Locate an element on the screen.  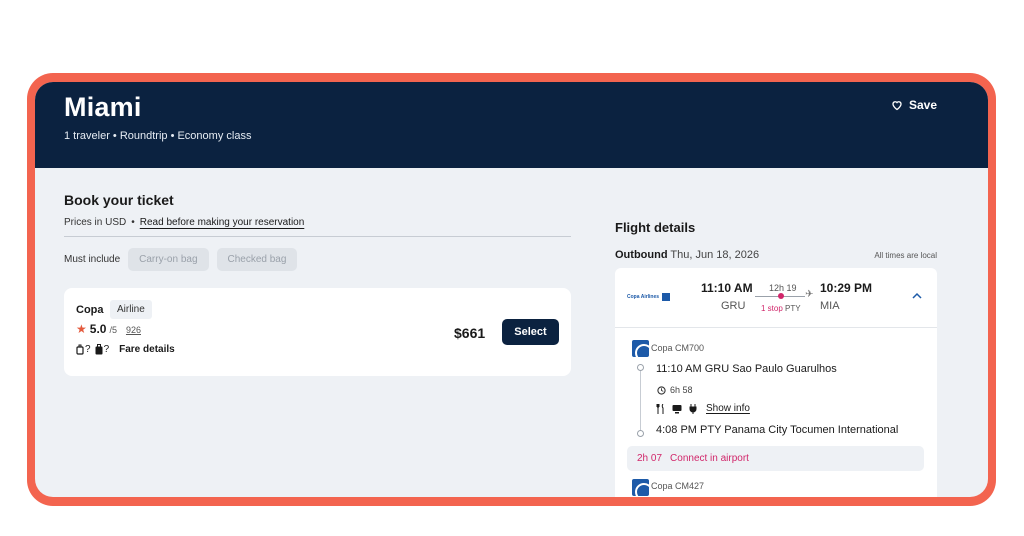
airline-logo: Copa Airlines is located at coordinates (649, 297).